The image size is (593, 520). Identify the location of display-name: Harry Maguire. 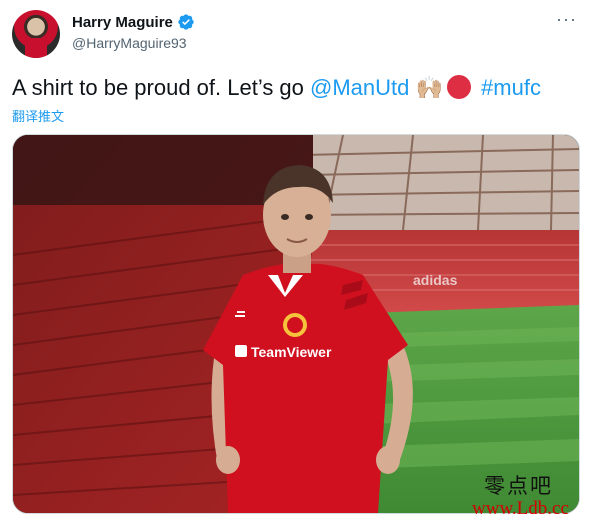
(122, 22).